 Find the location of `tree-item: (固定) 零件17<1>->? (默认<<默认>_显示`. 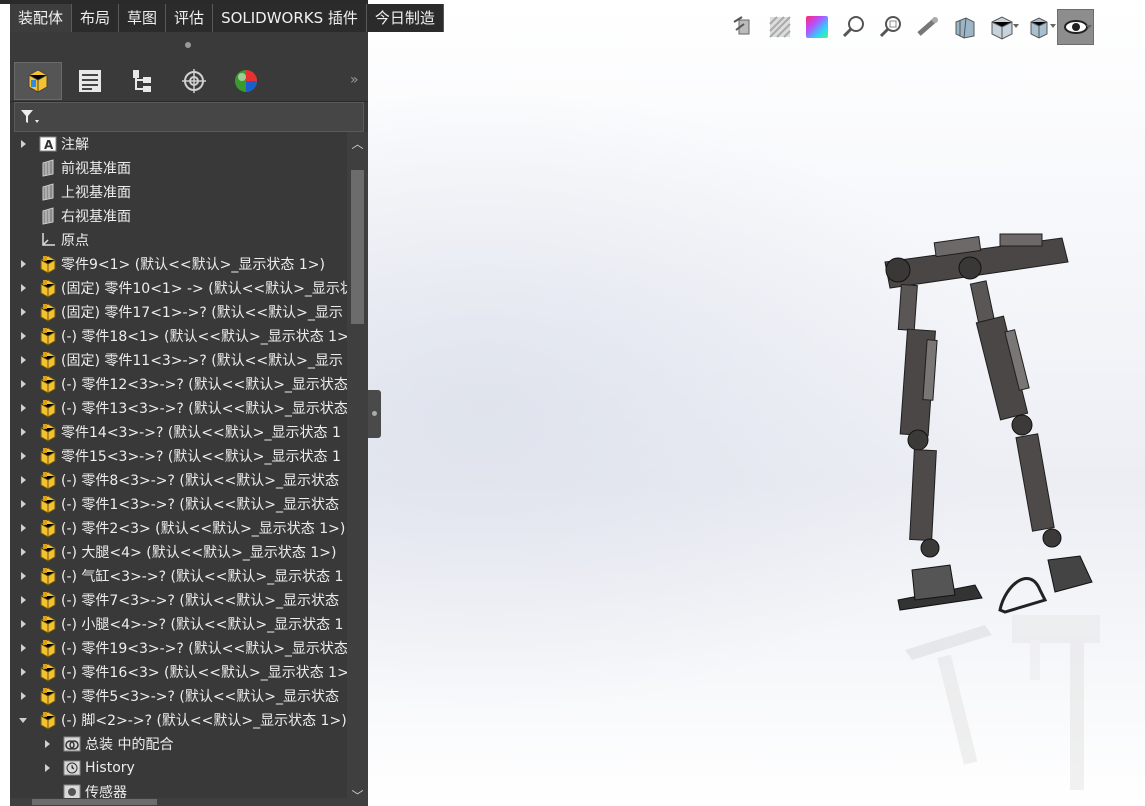

tree-item: (固定) 零件17<1>->? (默认<<默认>_显示 is located at coordinates (178, 312).